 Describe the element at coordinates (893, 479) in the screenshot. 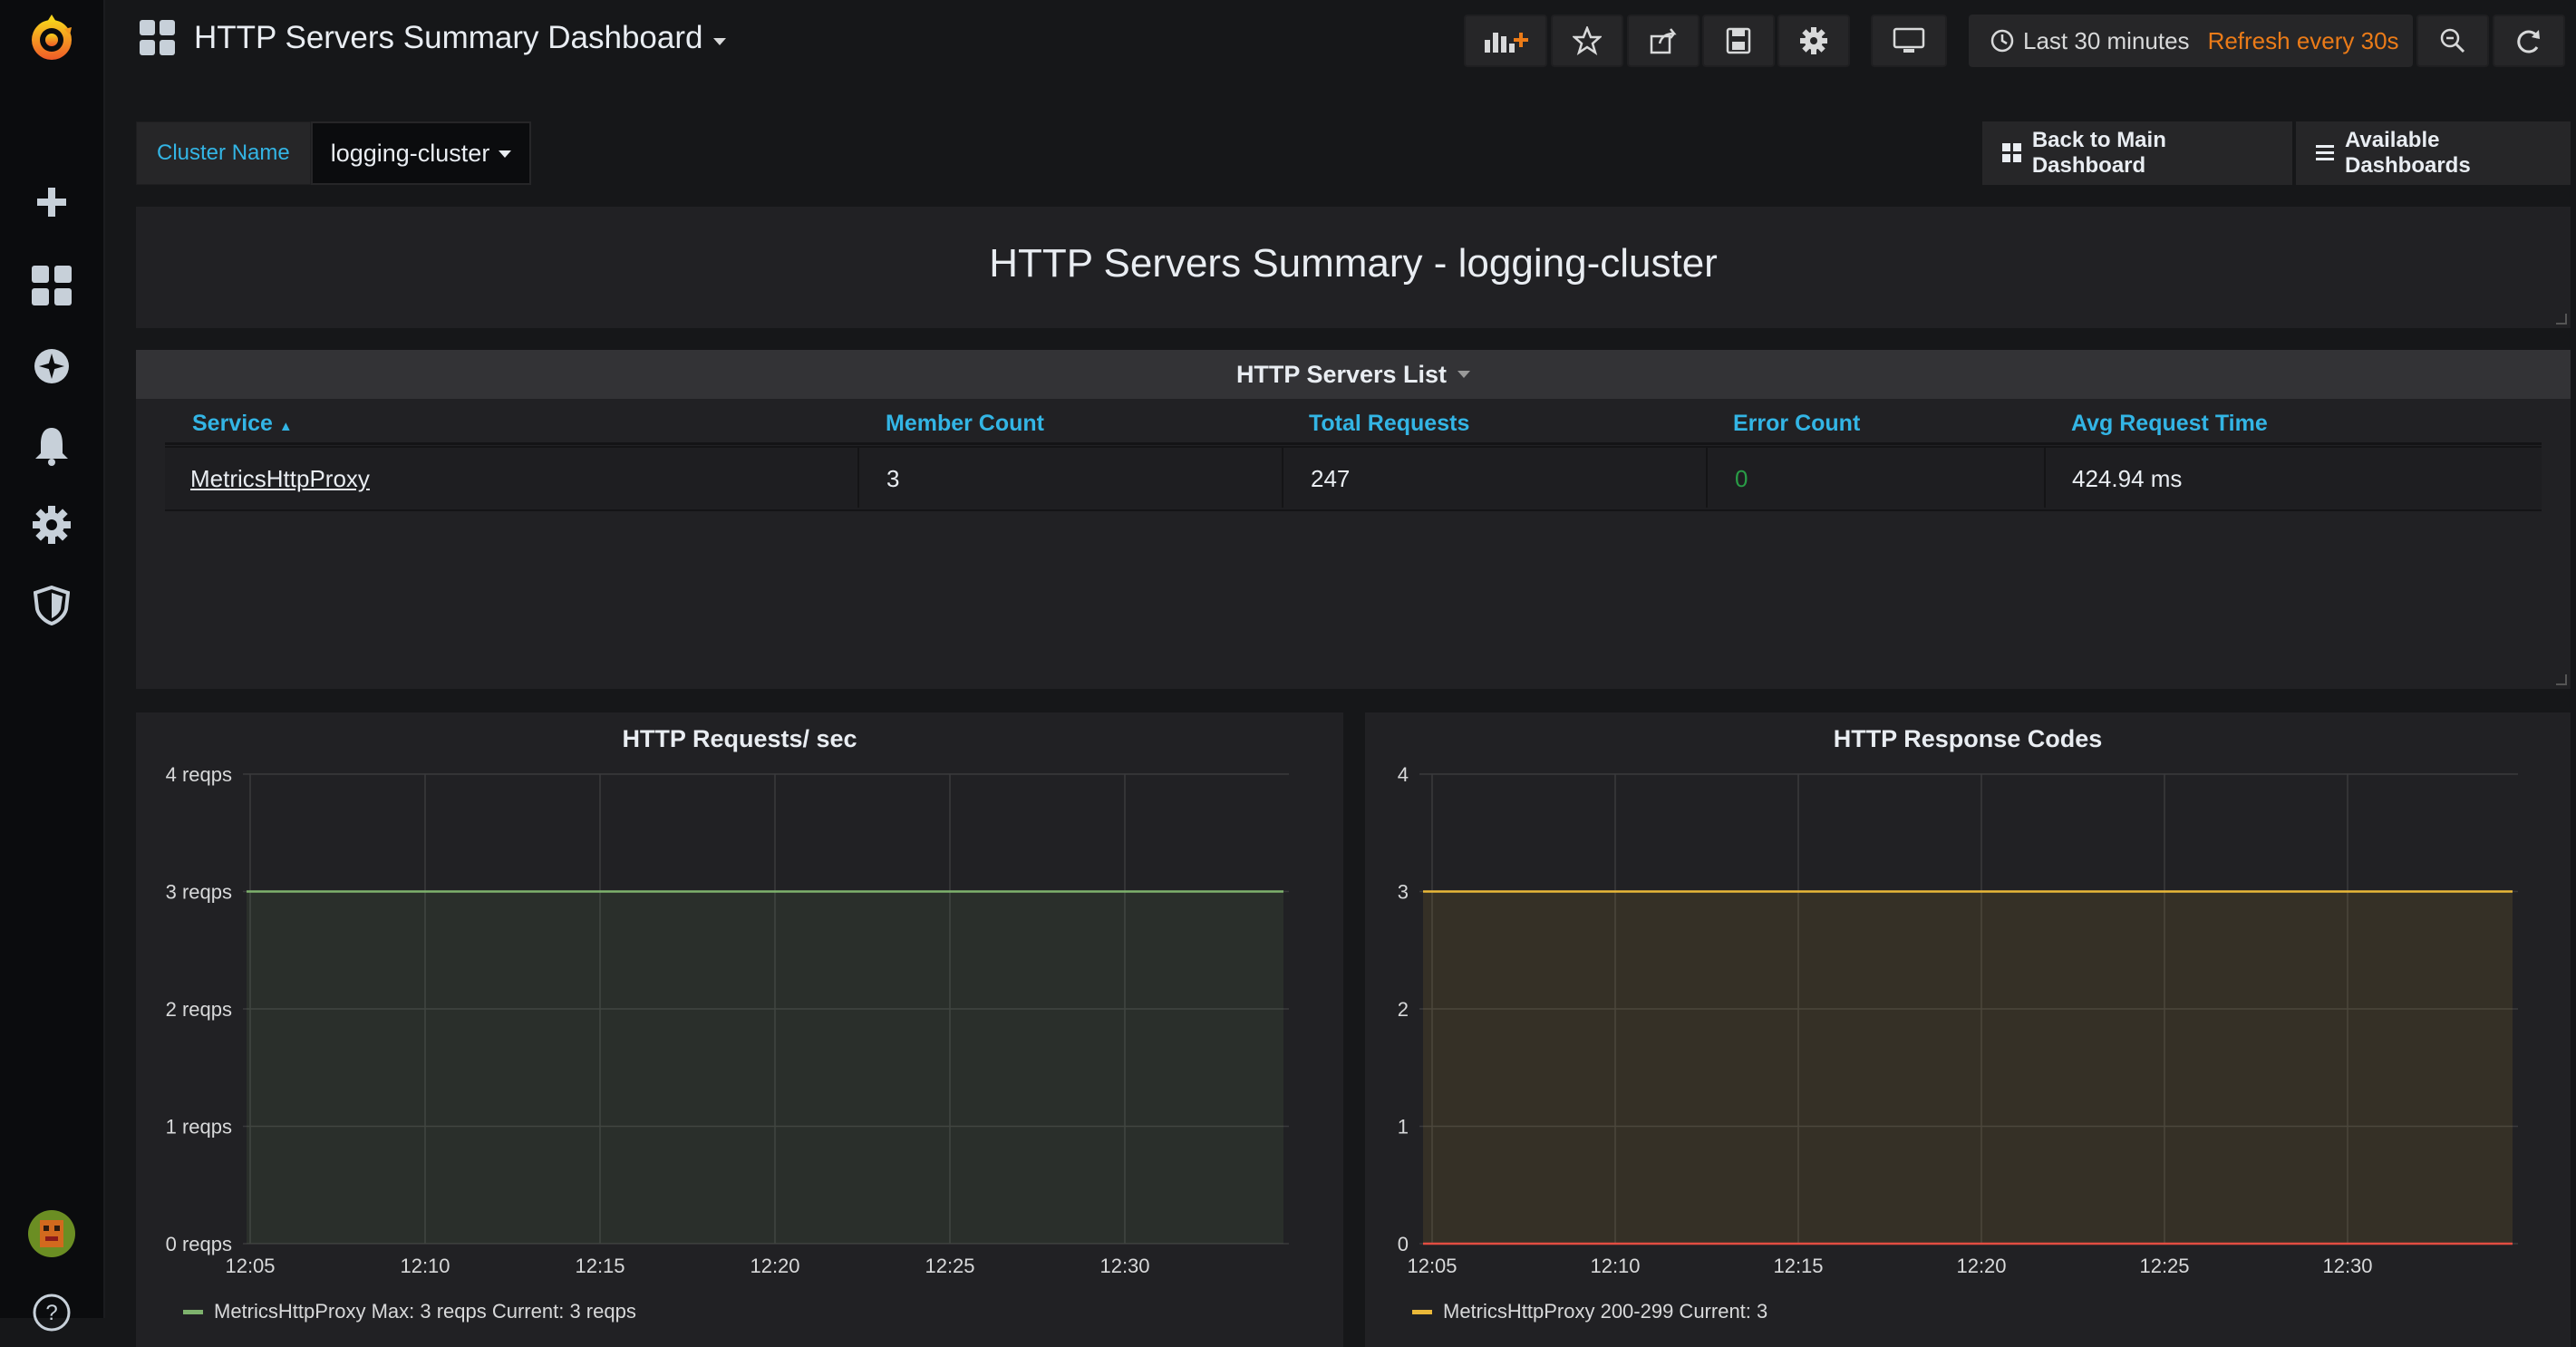

I see `cell-member-count: 3` at that location.